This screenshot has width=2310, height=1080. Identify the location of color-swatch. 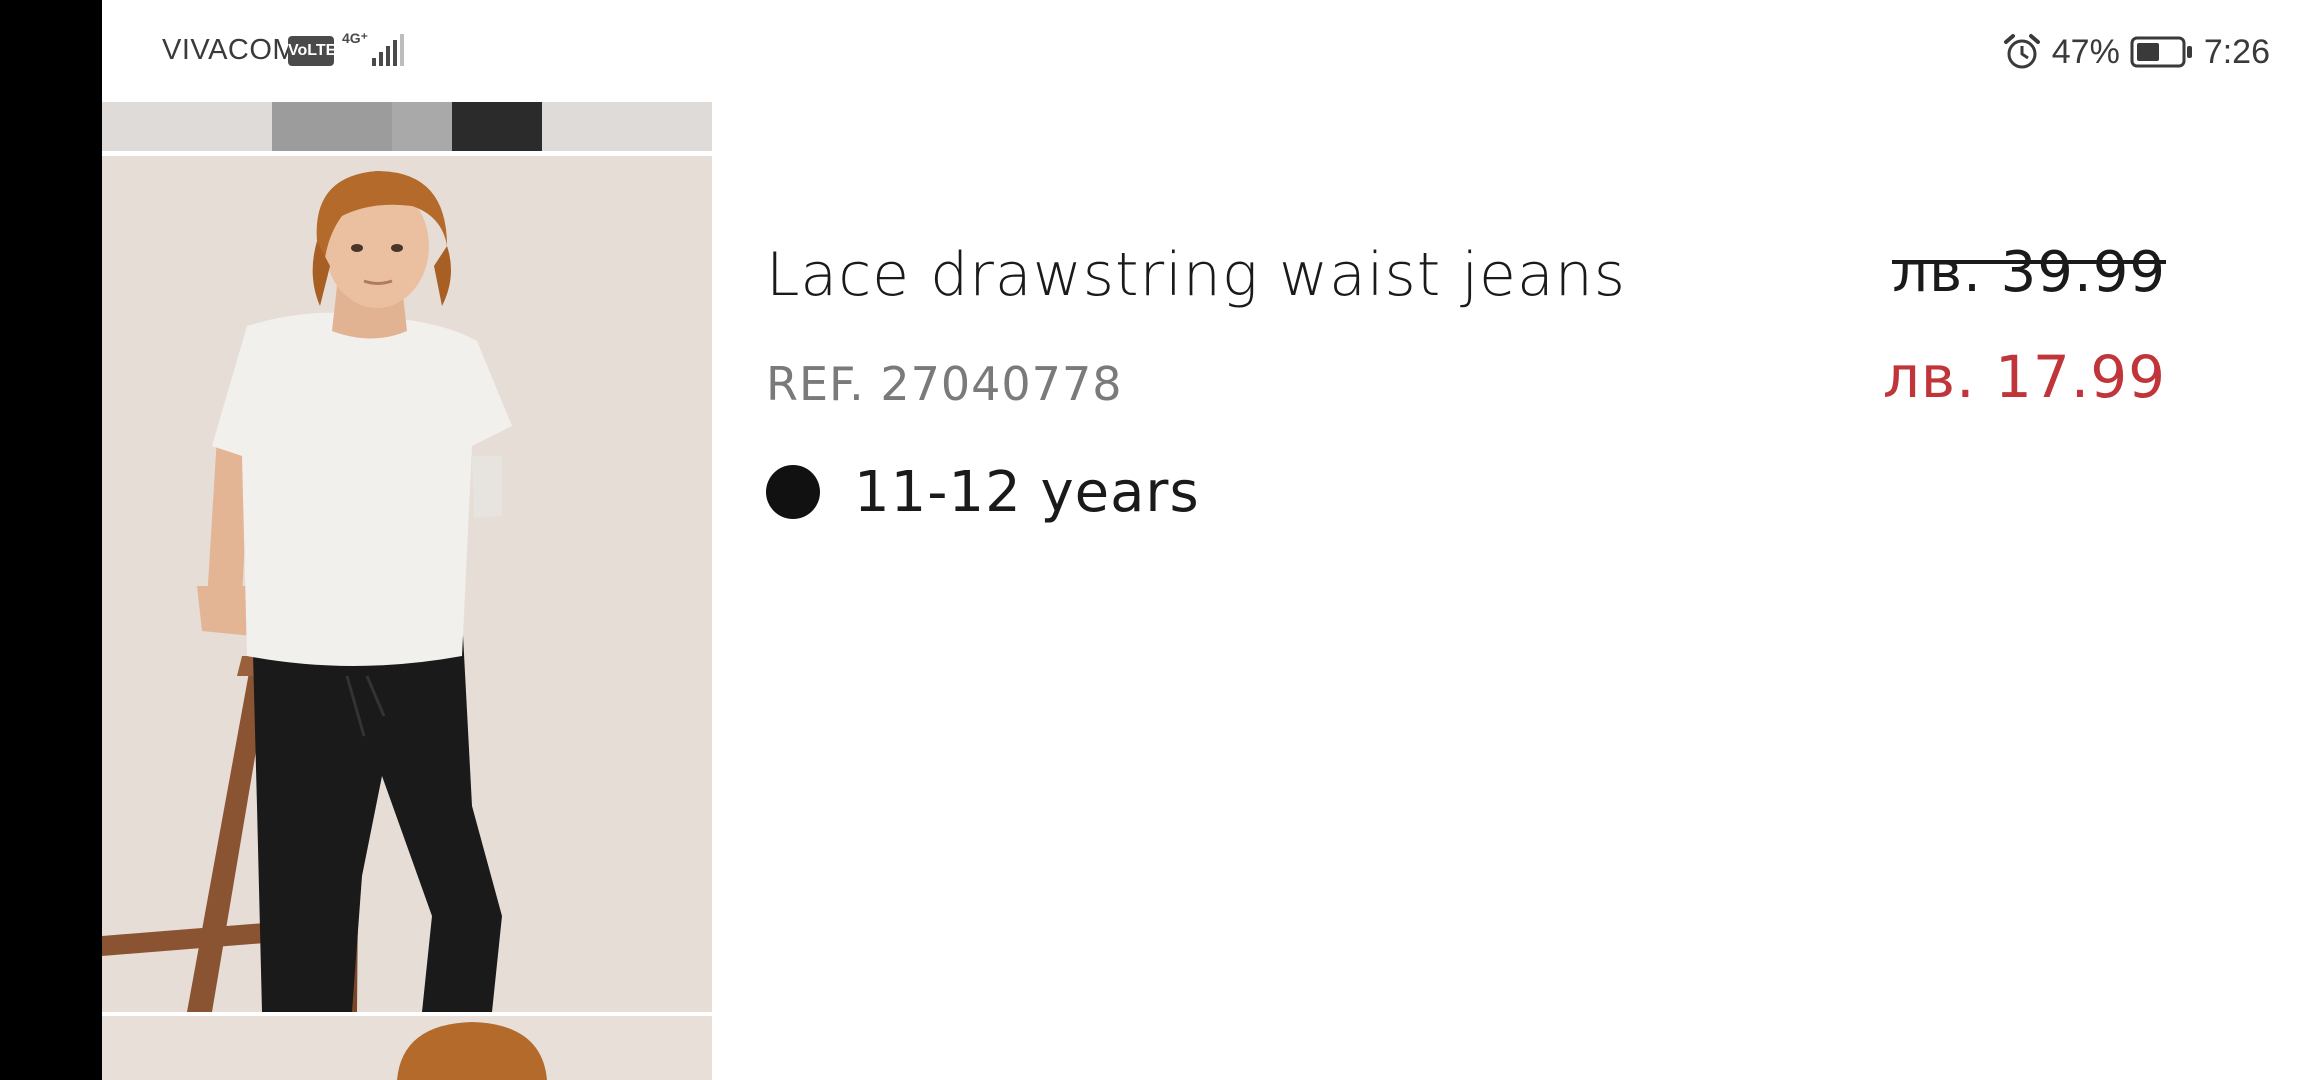
(793, 492).